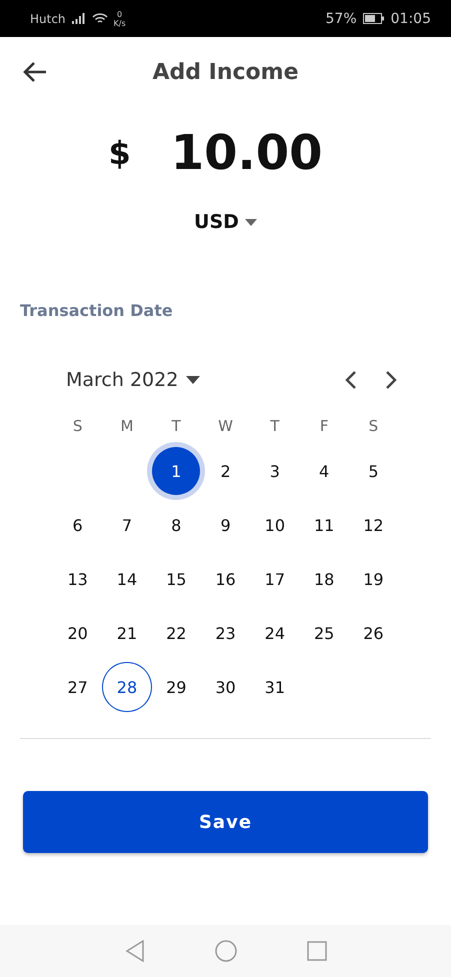 This screenshot has height=977, width=451. Describe the element at coordinates (225, 687) in the screenshot. I see `calendar-day: 30` at that location.